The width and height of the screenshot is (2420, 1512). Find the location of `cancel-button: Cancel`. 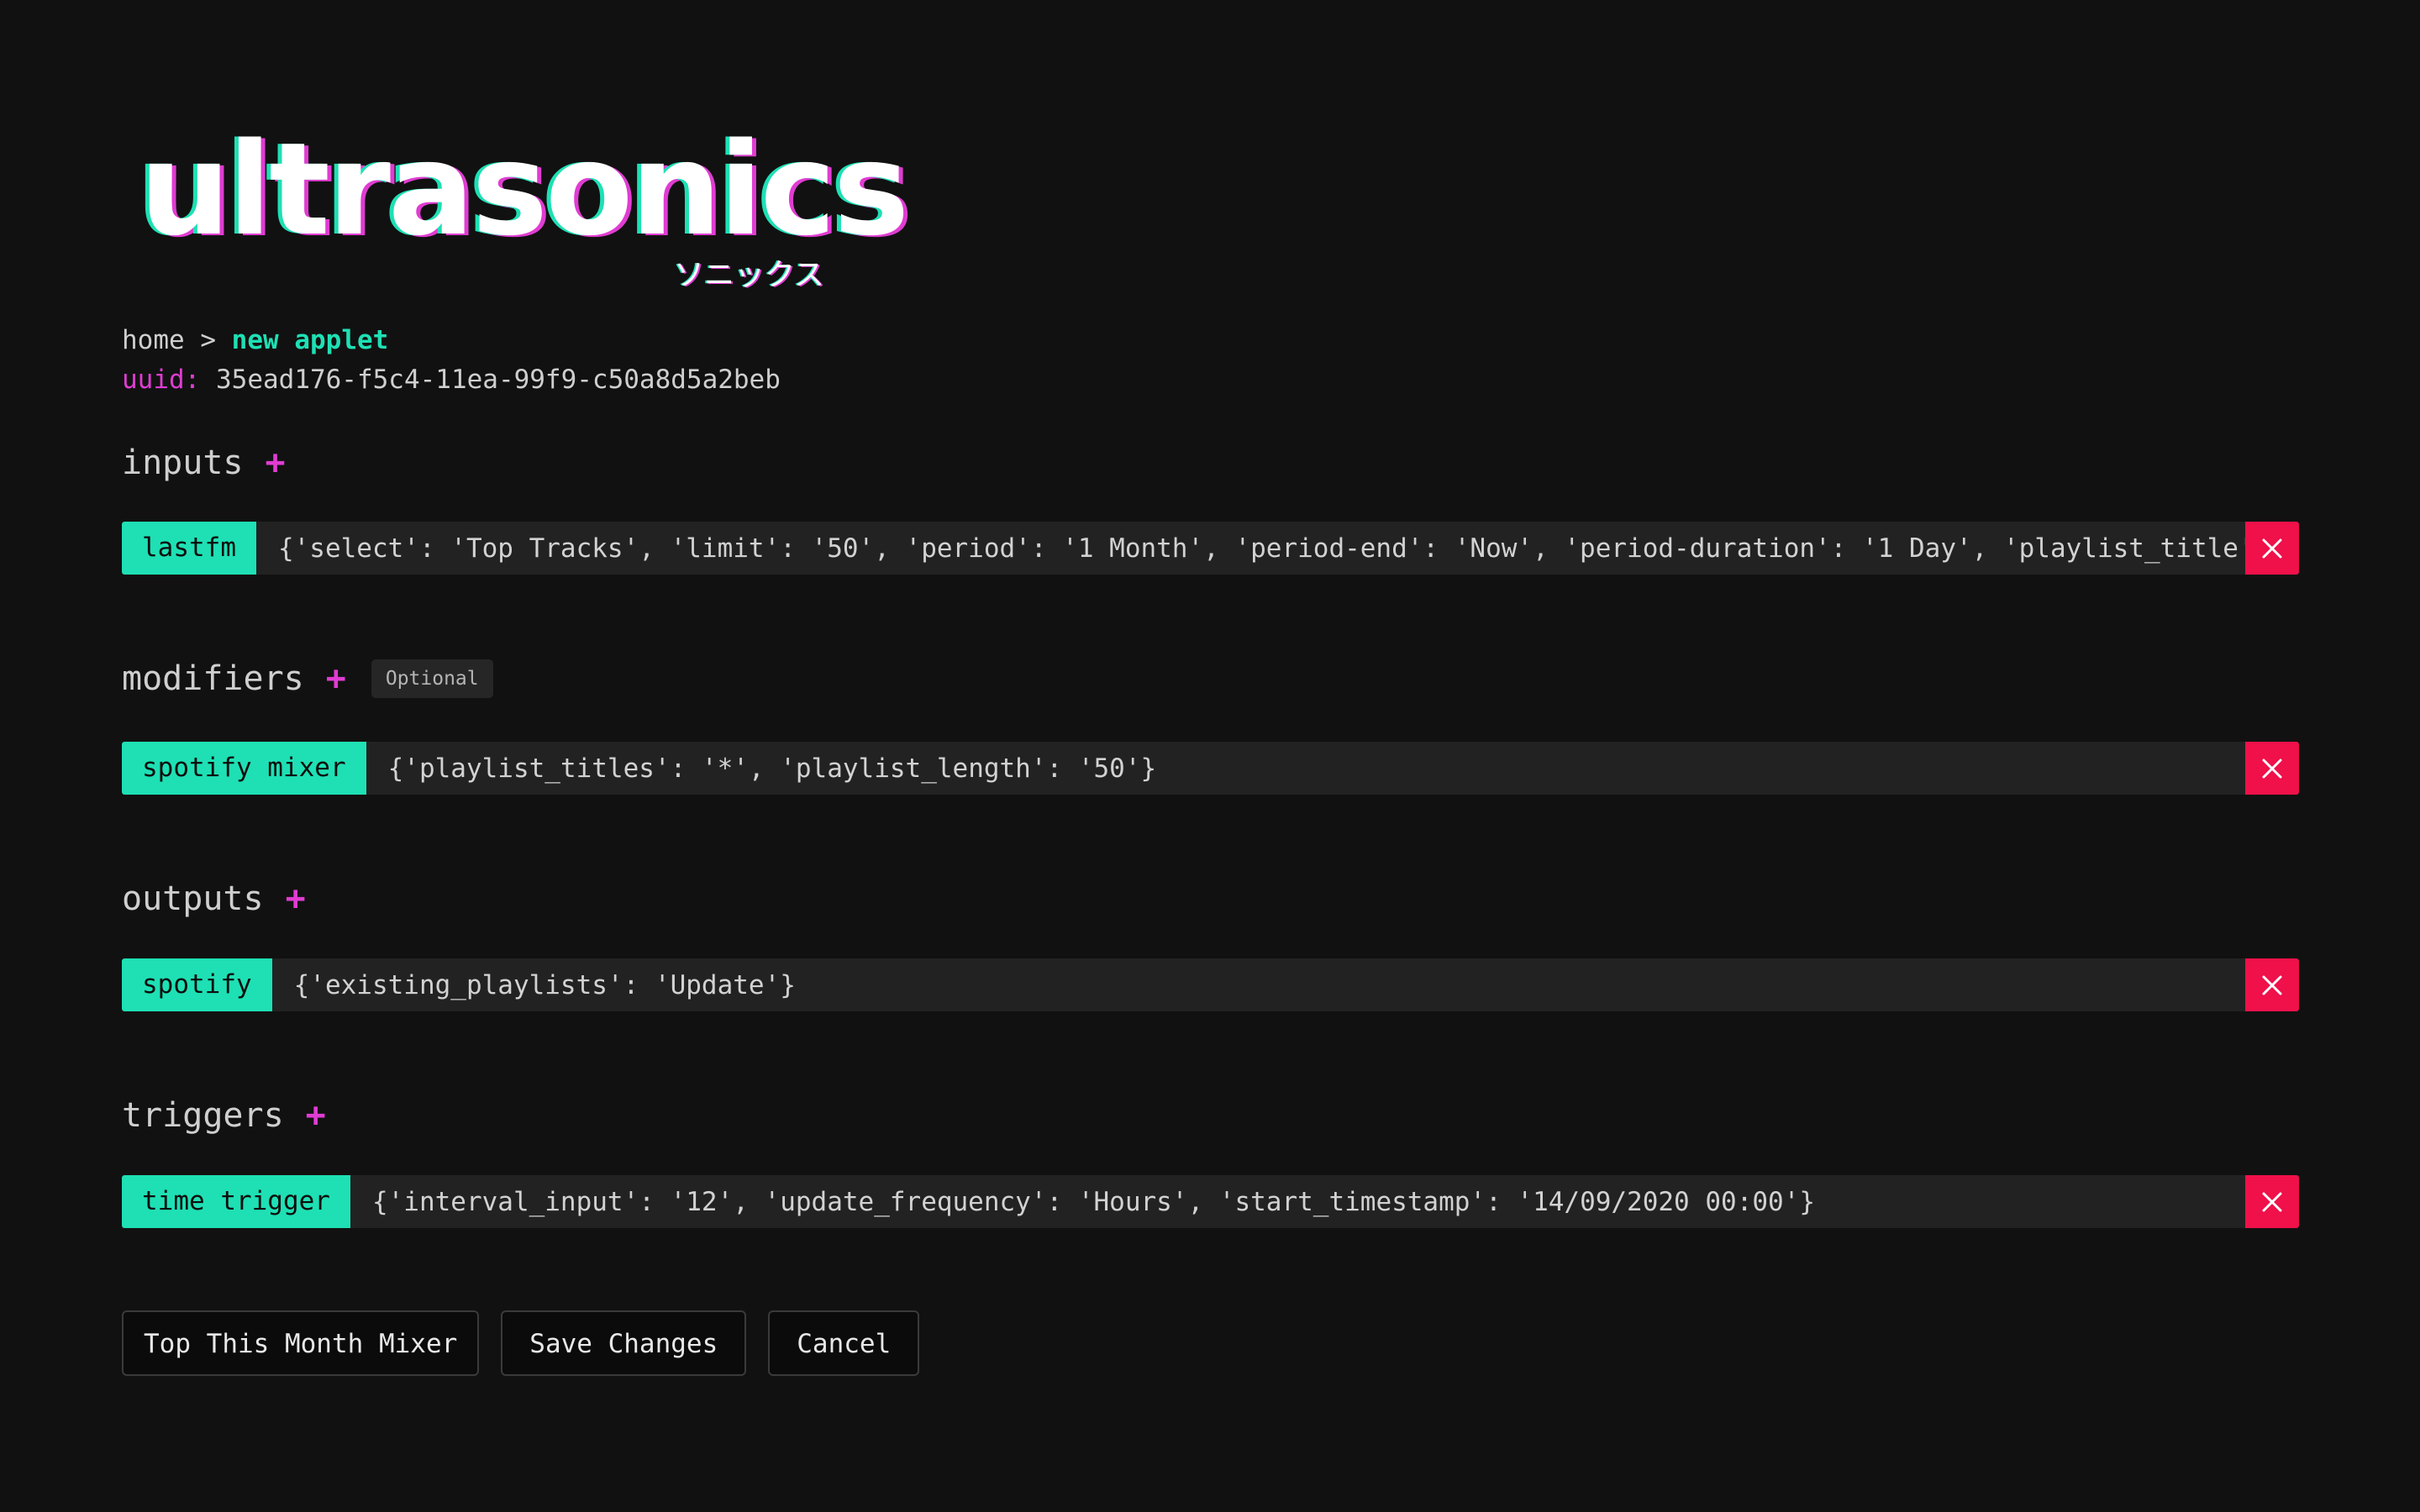

cancel-button: Cancel is located at coordinates (844, 1343).